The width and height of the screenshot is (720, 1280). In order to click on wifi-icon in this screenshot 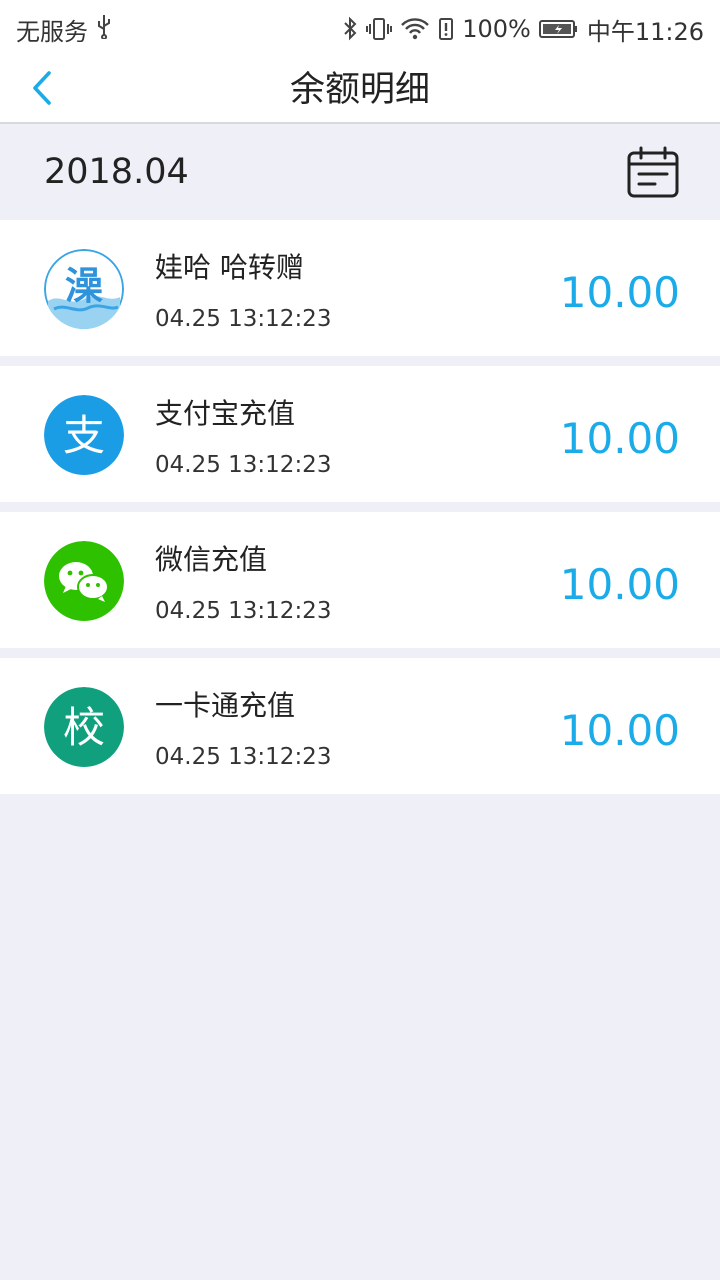, I will do `click(415, 29)`.